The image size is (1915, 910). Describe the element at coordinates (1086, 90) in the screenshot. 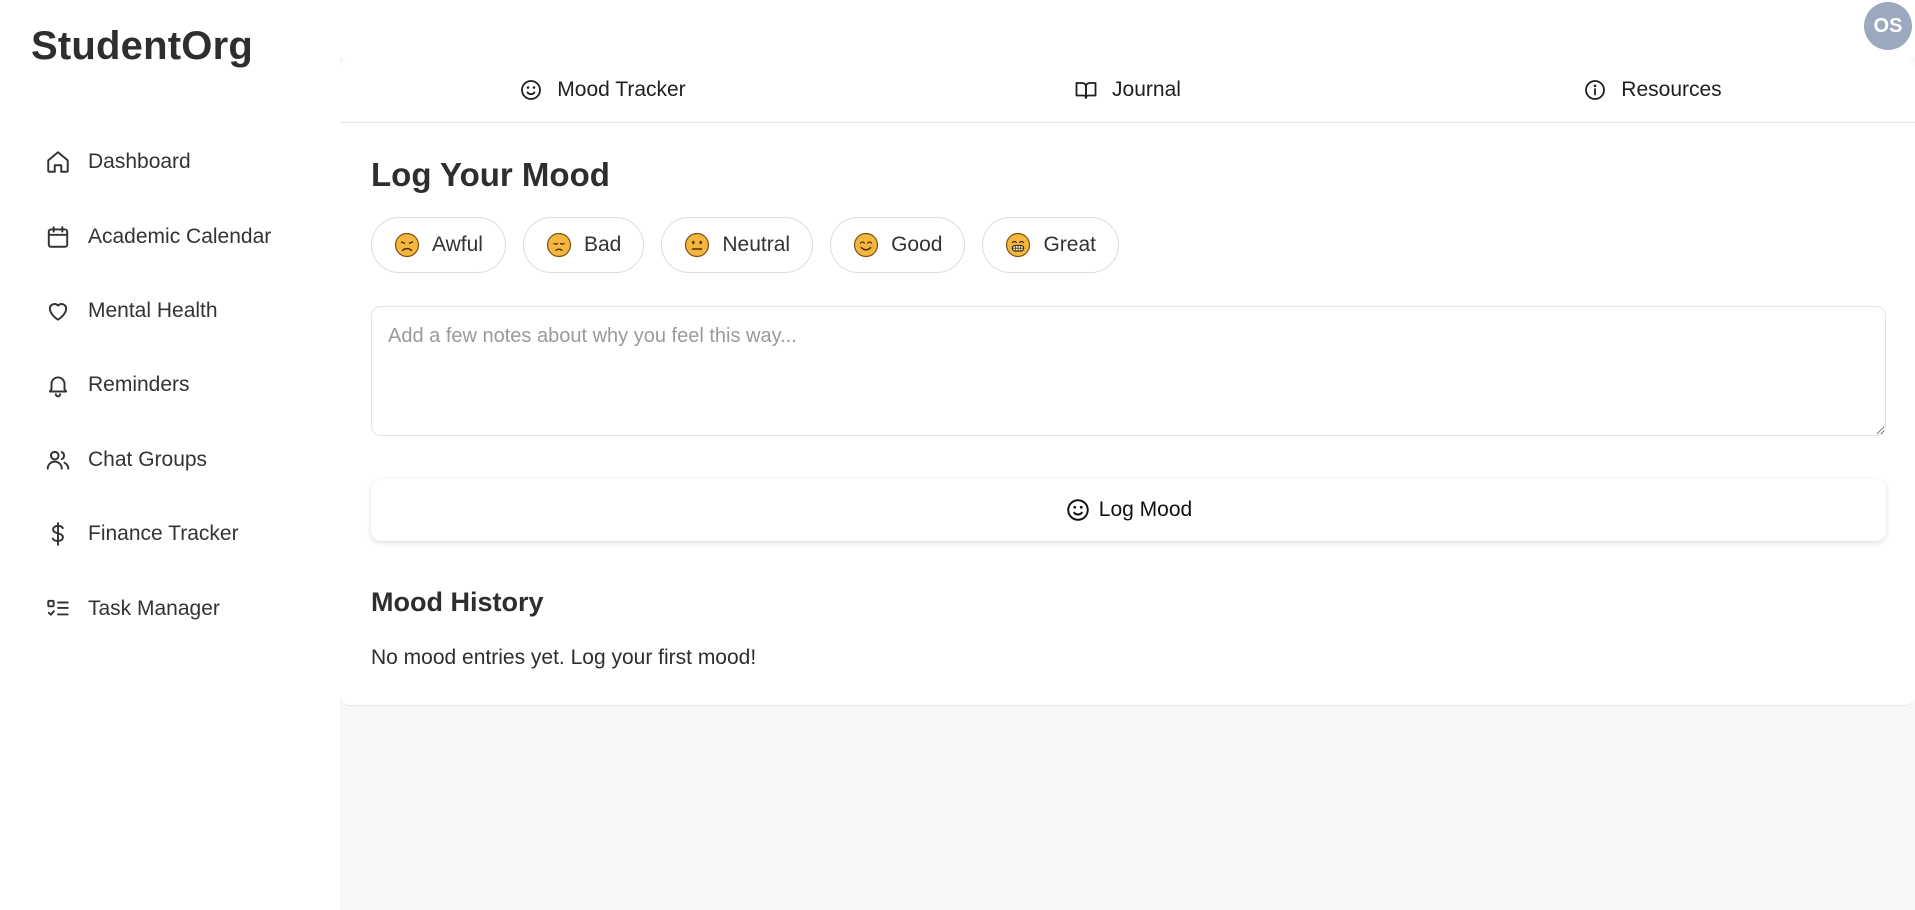

I see `book-open-icon` at that location.